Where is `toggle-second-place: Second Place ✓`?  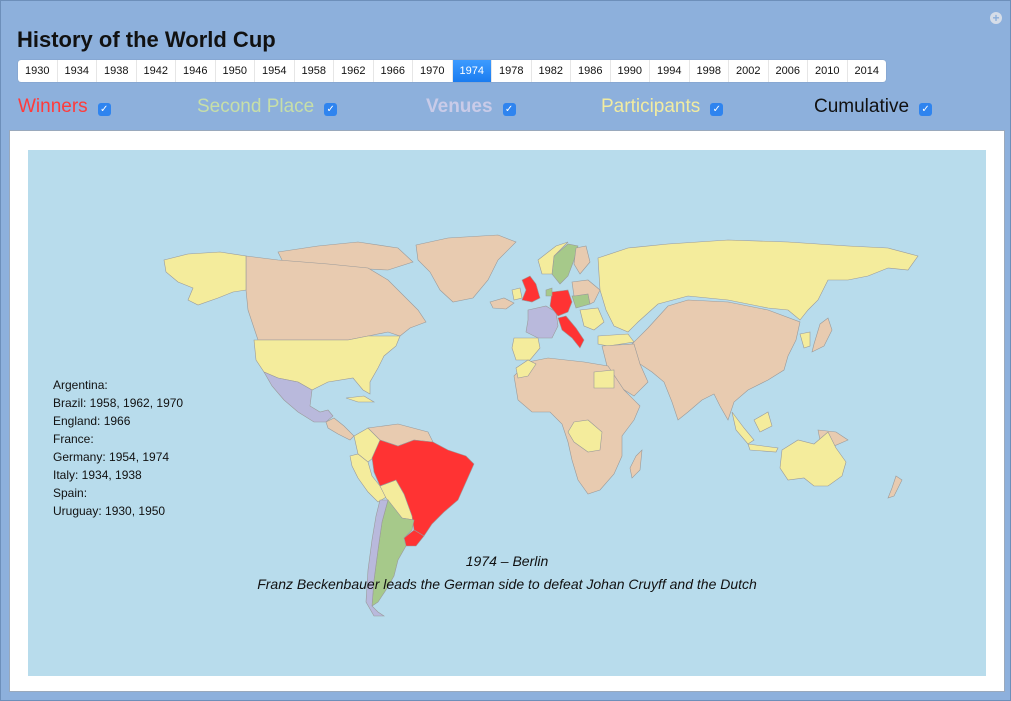 toggle-second-place: Second Place ✓ is located at coordinates (267, 107).